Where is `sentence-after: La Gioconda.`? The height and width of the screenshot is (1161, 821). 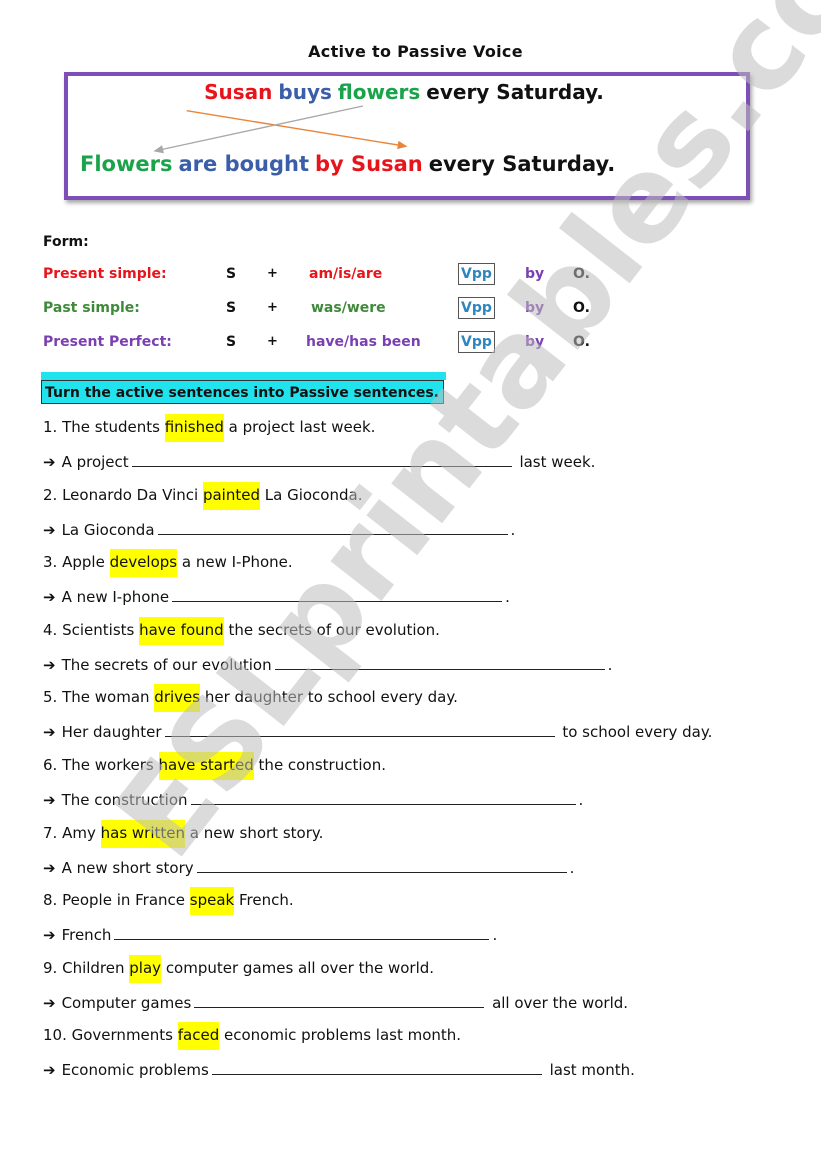
sentence-after: La Gioconda. is located at coordinates (311, 494).